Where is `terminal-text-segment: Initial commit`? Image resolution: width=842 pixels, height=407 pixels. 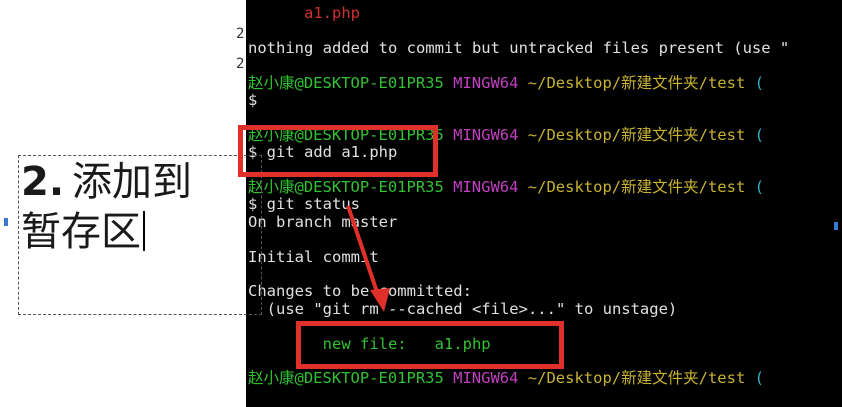
terminal-text-segment: Initial commit is located at coordinates (313, 256).